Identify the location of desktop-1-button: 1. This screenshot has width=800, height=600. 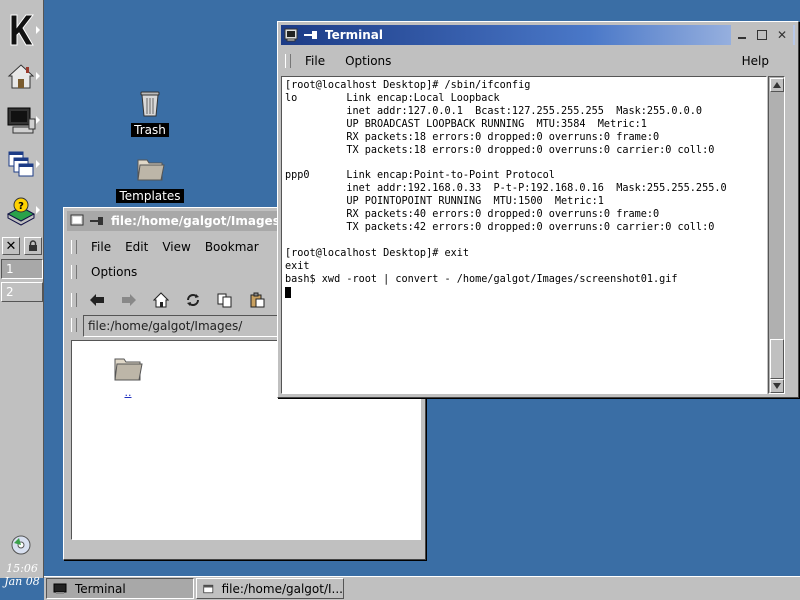
(22, 269).